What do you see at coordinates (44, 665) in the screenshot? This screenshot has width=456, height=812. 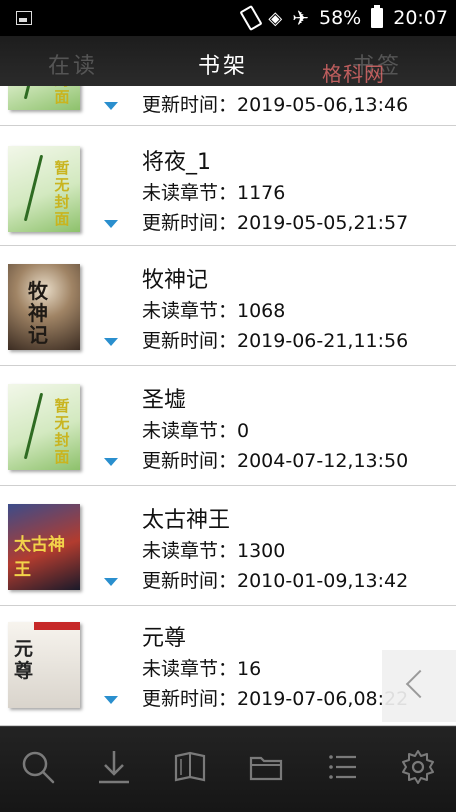 I see `book-cover: 元尊` at bounding box center [44, 665].